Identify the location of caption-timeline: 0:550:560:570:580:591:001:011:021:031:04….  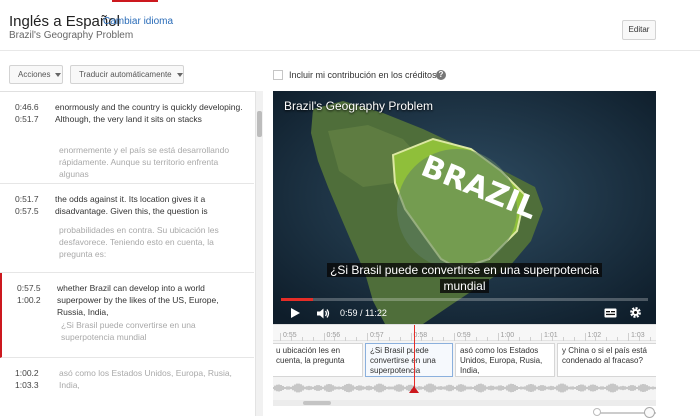
(464, 362).